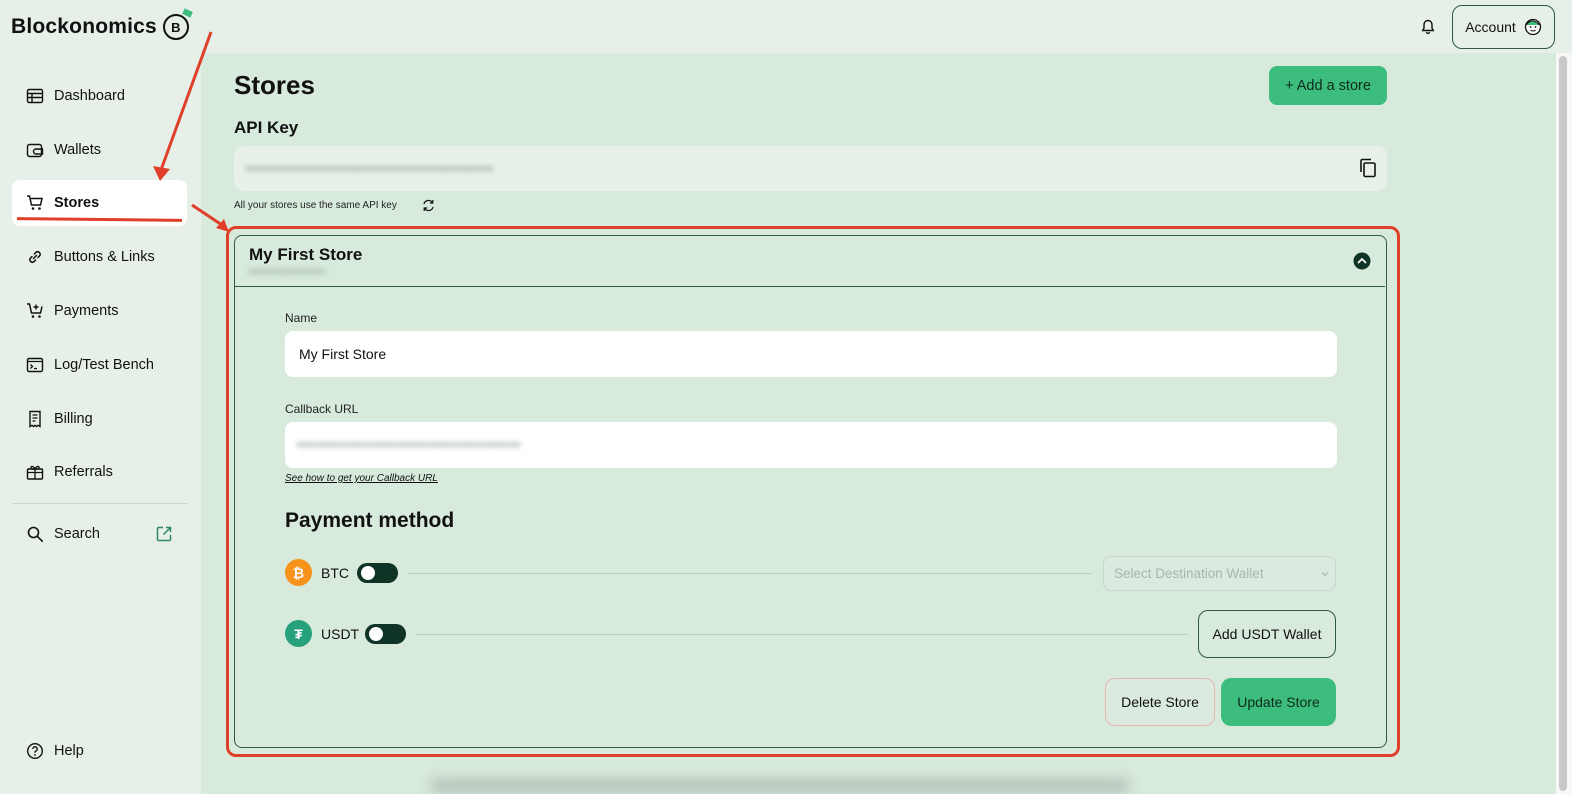 This screenshot has height=794, width=1572. I want to click on name-label: Name, so click(301, 318).